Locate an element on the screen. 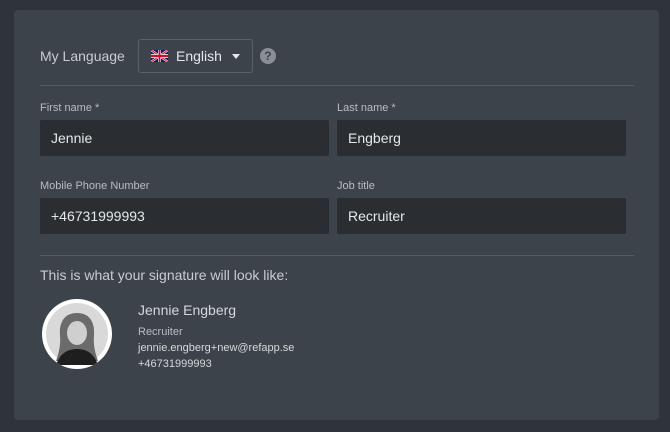 The width and height of the screenshot is (670, 432). first-name-label: First name * is located at coordinates (70, 108).